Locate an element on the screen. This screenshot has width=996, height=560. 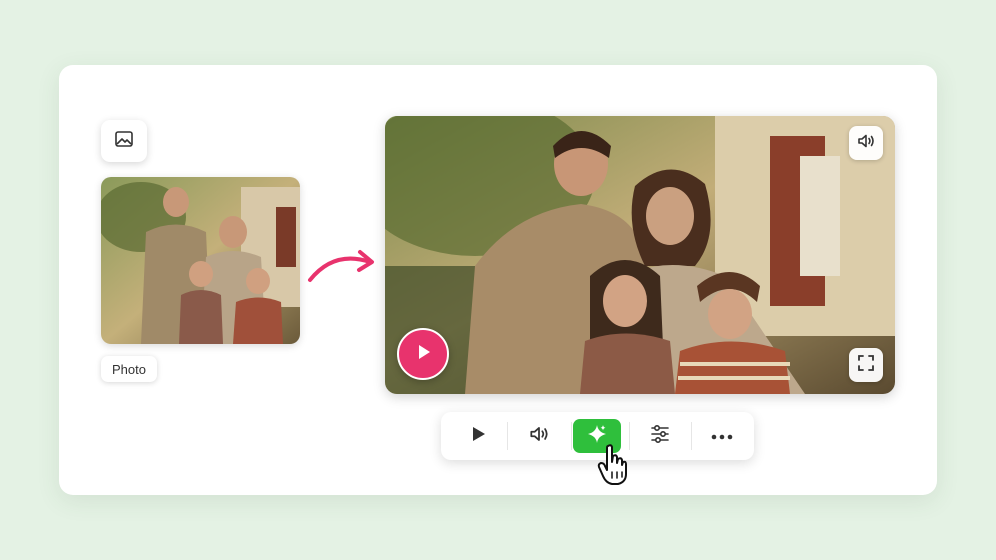
toolbar-more-button is located at coordinates (722, 436).